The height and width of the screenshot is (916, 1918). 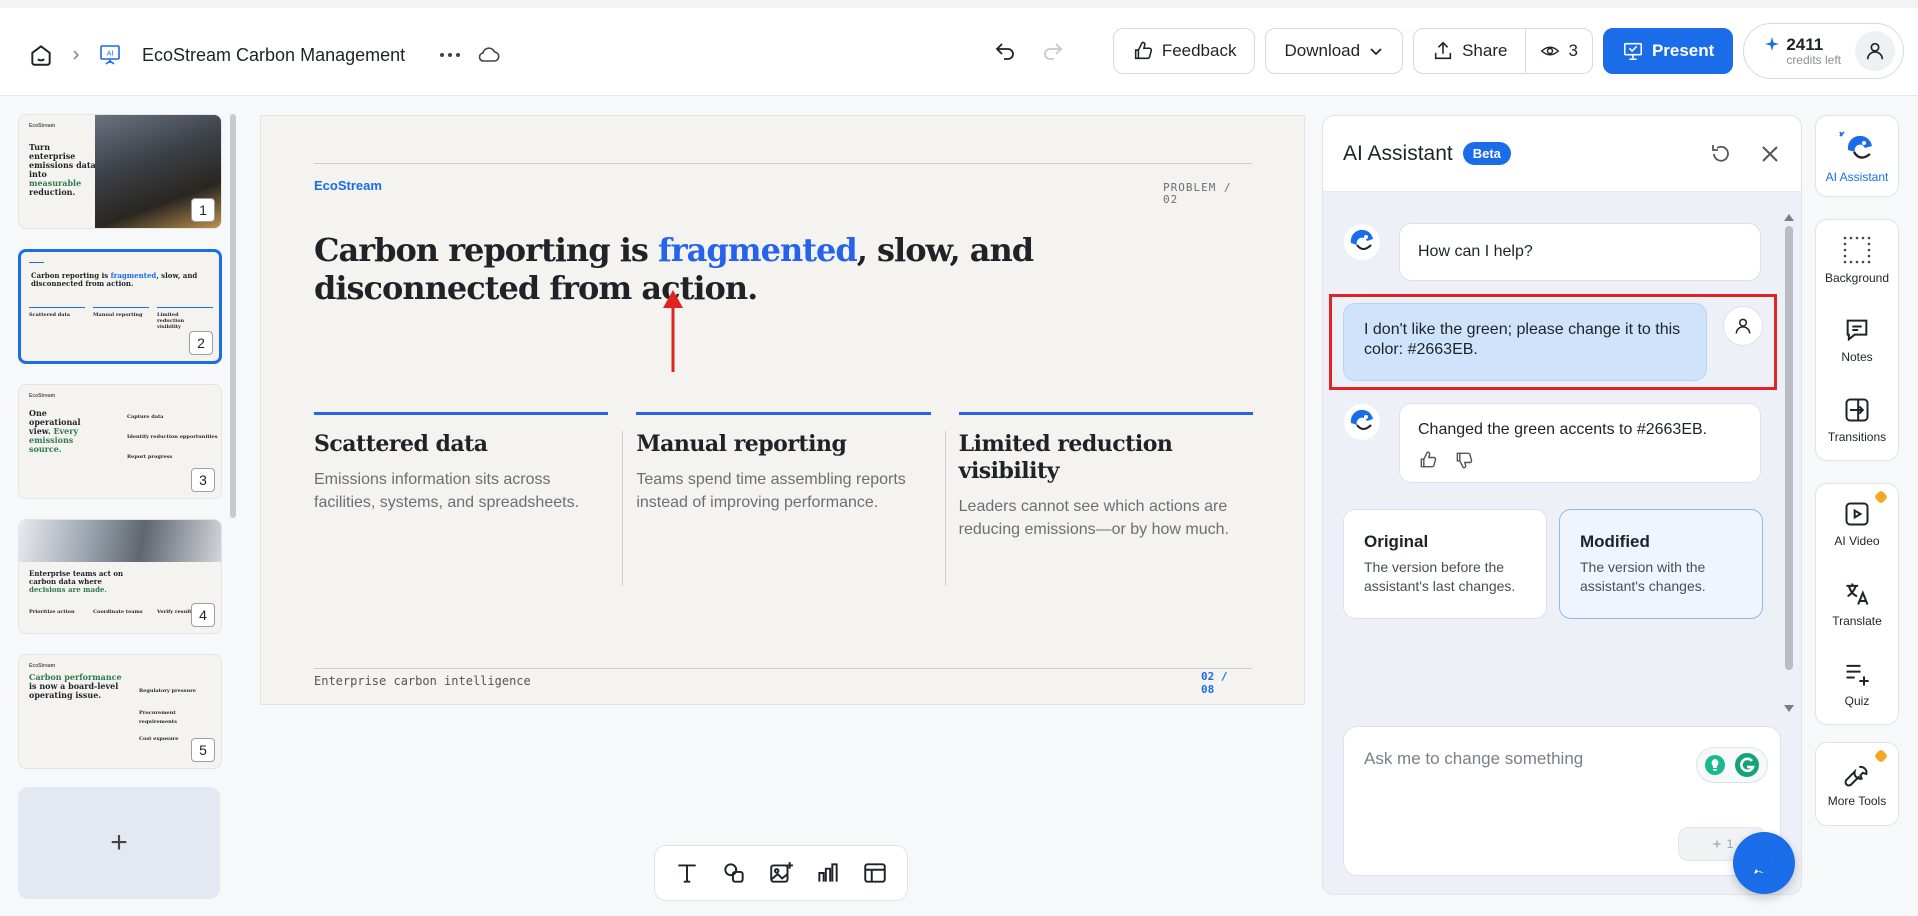 I want to click on credits-widget: 2411 credits left, so click(x=1823, y=51).